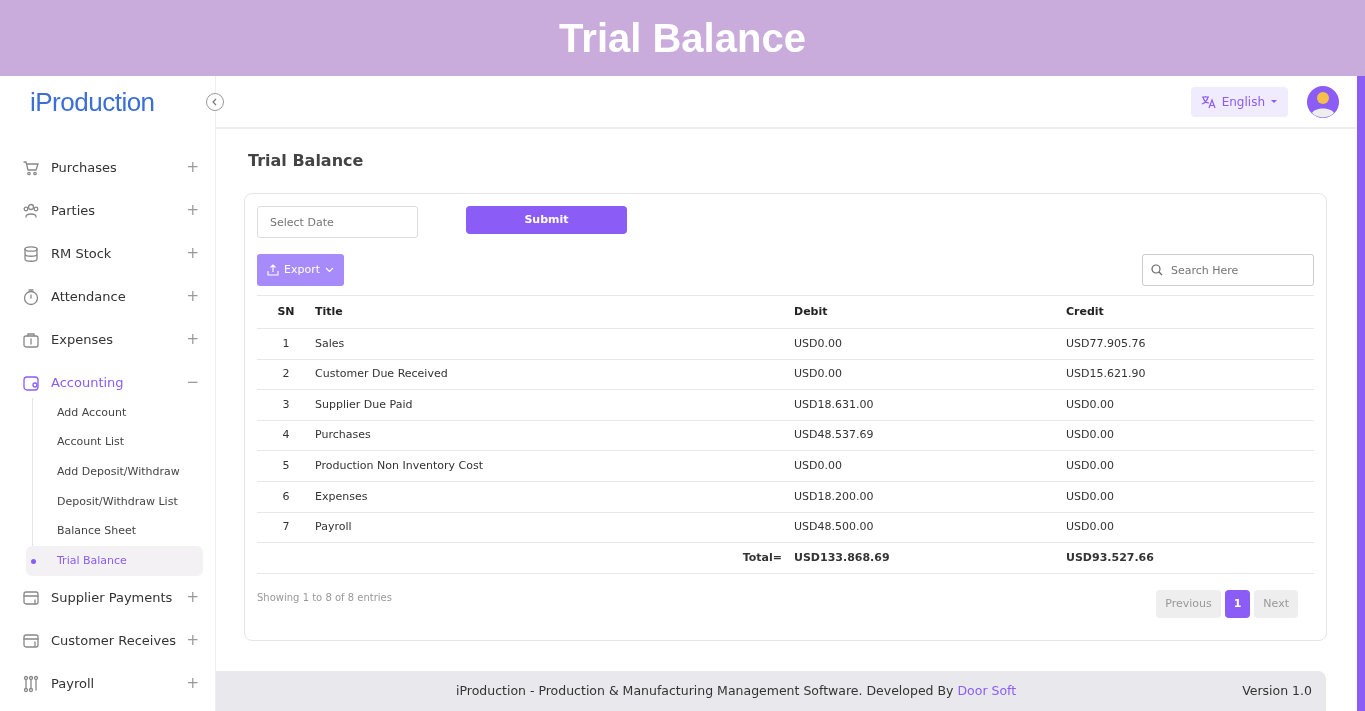 Image resolution: width=1365 pixels, height=711 pixels. Describe the element at coordinates (930, 312) in the screenshot. I see `column-header: Debit` at that location.